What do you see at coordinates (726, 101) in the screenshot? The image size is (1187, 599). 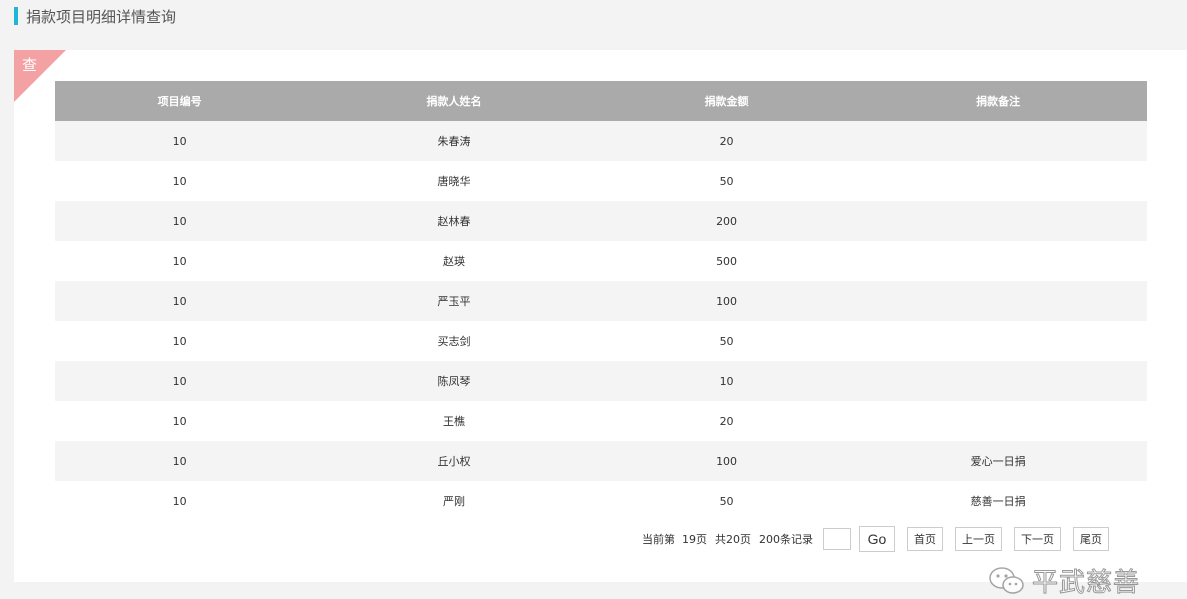 I see `col-header-amount: 捐款金额` at bounding box center [726, 101].